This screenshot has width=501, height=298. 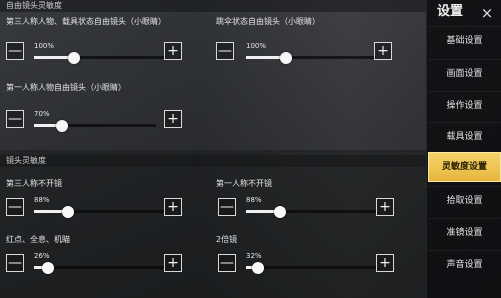 I want to click on sidebar-item-crosshair: 准镜设置, so click(x=464, y=232).